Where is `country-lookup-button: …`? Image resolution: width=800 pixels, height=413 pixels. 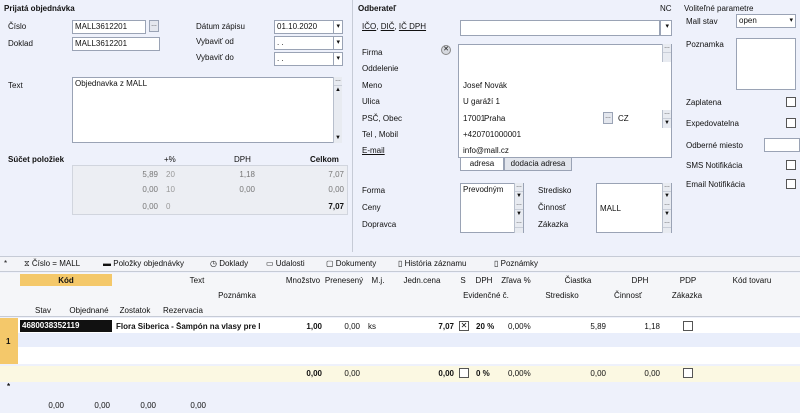 country-lookup-button: … is located at coordinates (608, 118).